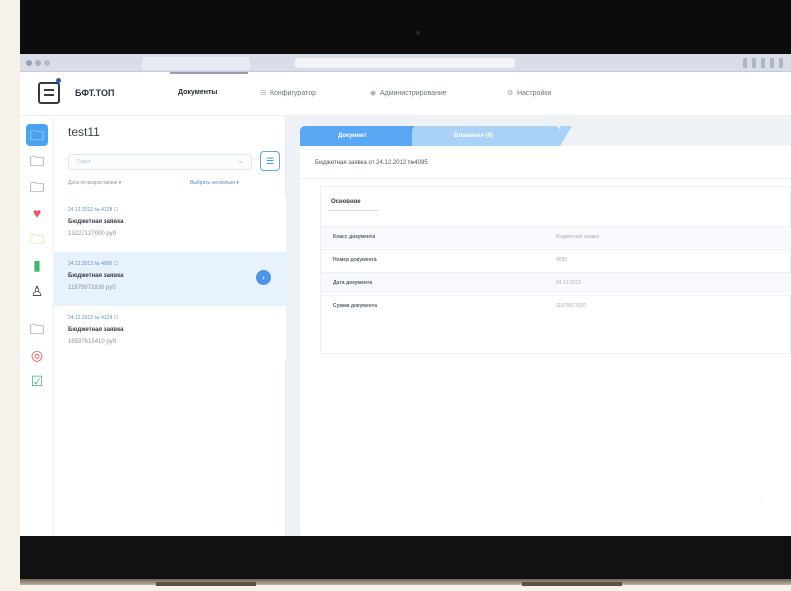  Describe the element at coordinates (354, 237) in the screenshot. I see `property-label: Класс документа` at that location.